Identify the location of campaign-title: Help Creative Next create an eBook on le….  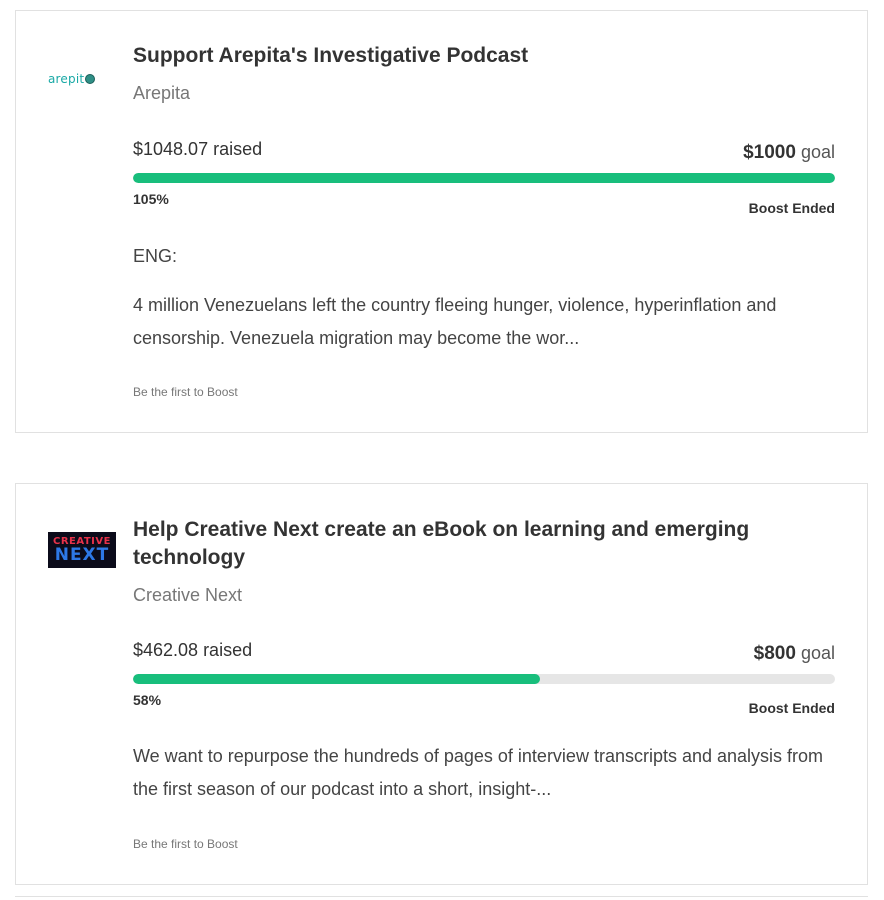
(464, 544).